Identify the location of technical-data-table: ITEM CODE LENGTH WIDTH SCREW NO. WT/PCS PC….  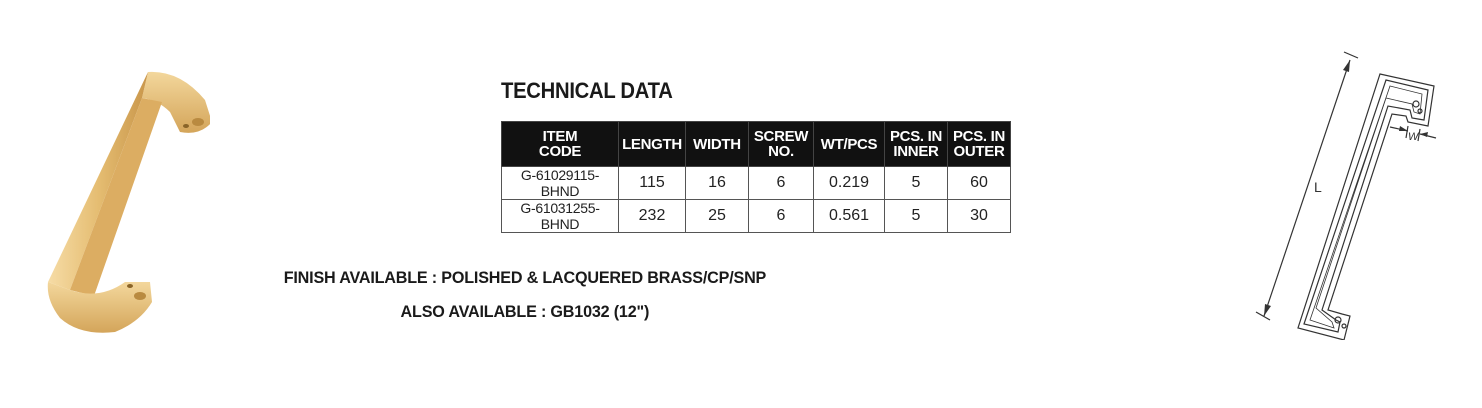
(756, 177).